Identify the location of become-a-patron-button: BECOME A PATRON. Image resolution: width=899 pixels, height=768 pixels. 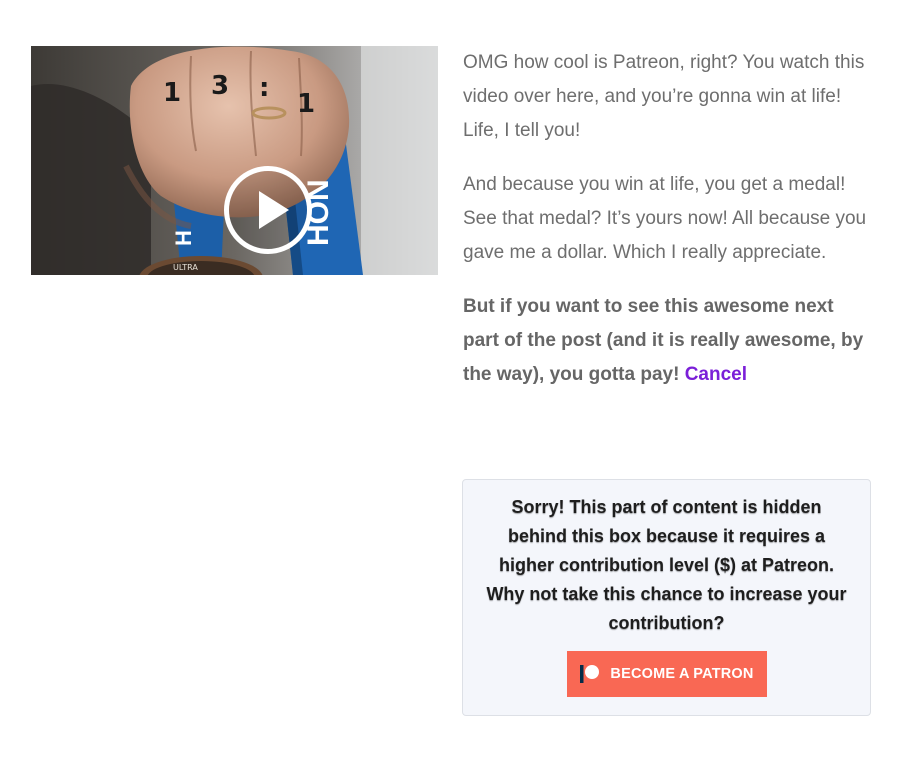
(667, 674).